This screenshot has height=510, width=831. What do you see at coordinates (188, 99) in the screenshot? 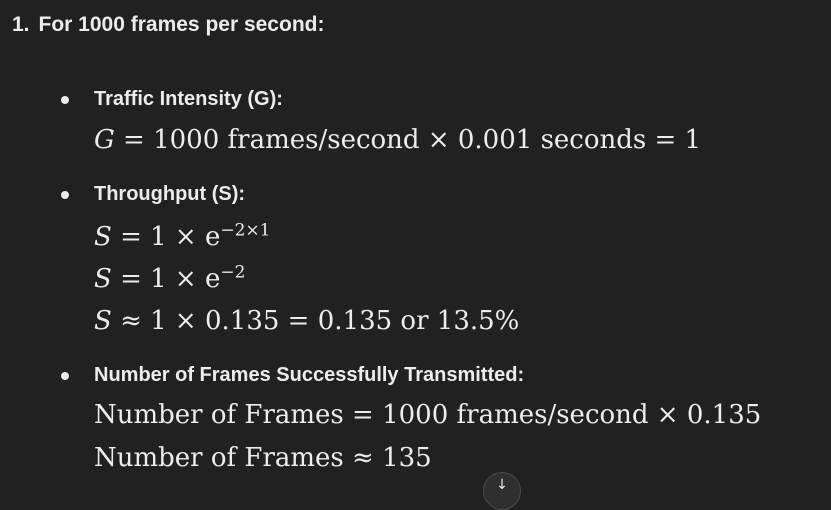
I see `bullet-title-traffic-intensity: Traffic Intensity (G):` at bounding box center [188, 99].